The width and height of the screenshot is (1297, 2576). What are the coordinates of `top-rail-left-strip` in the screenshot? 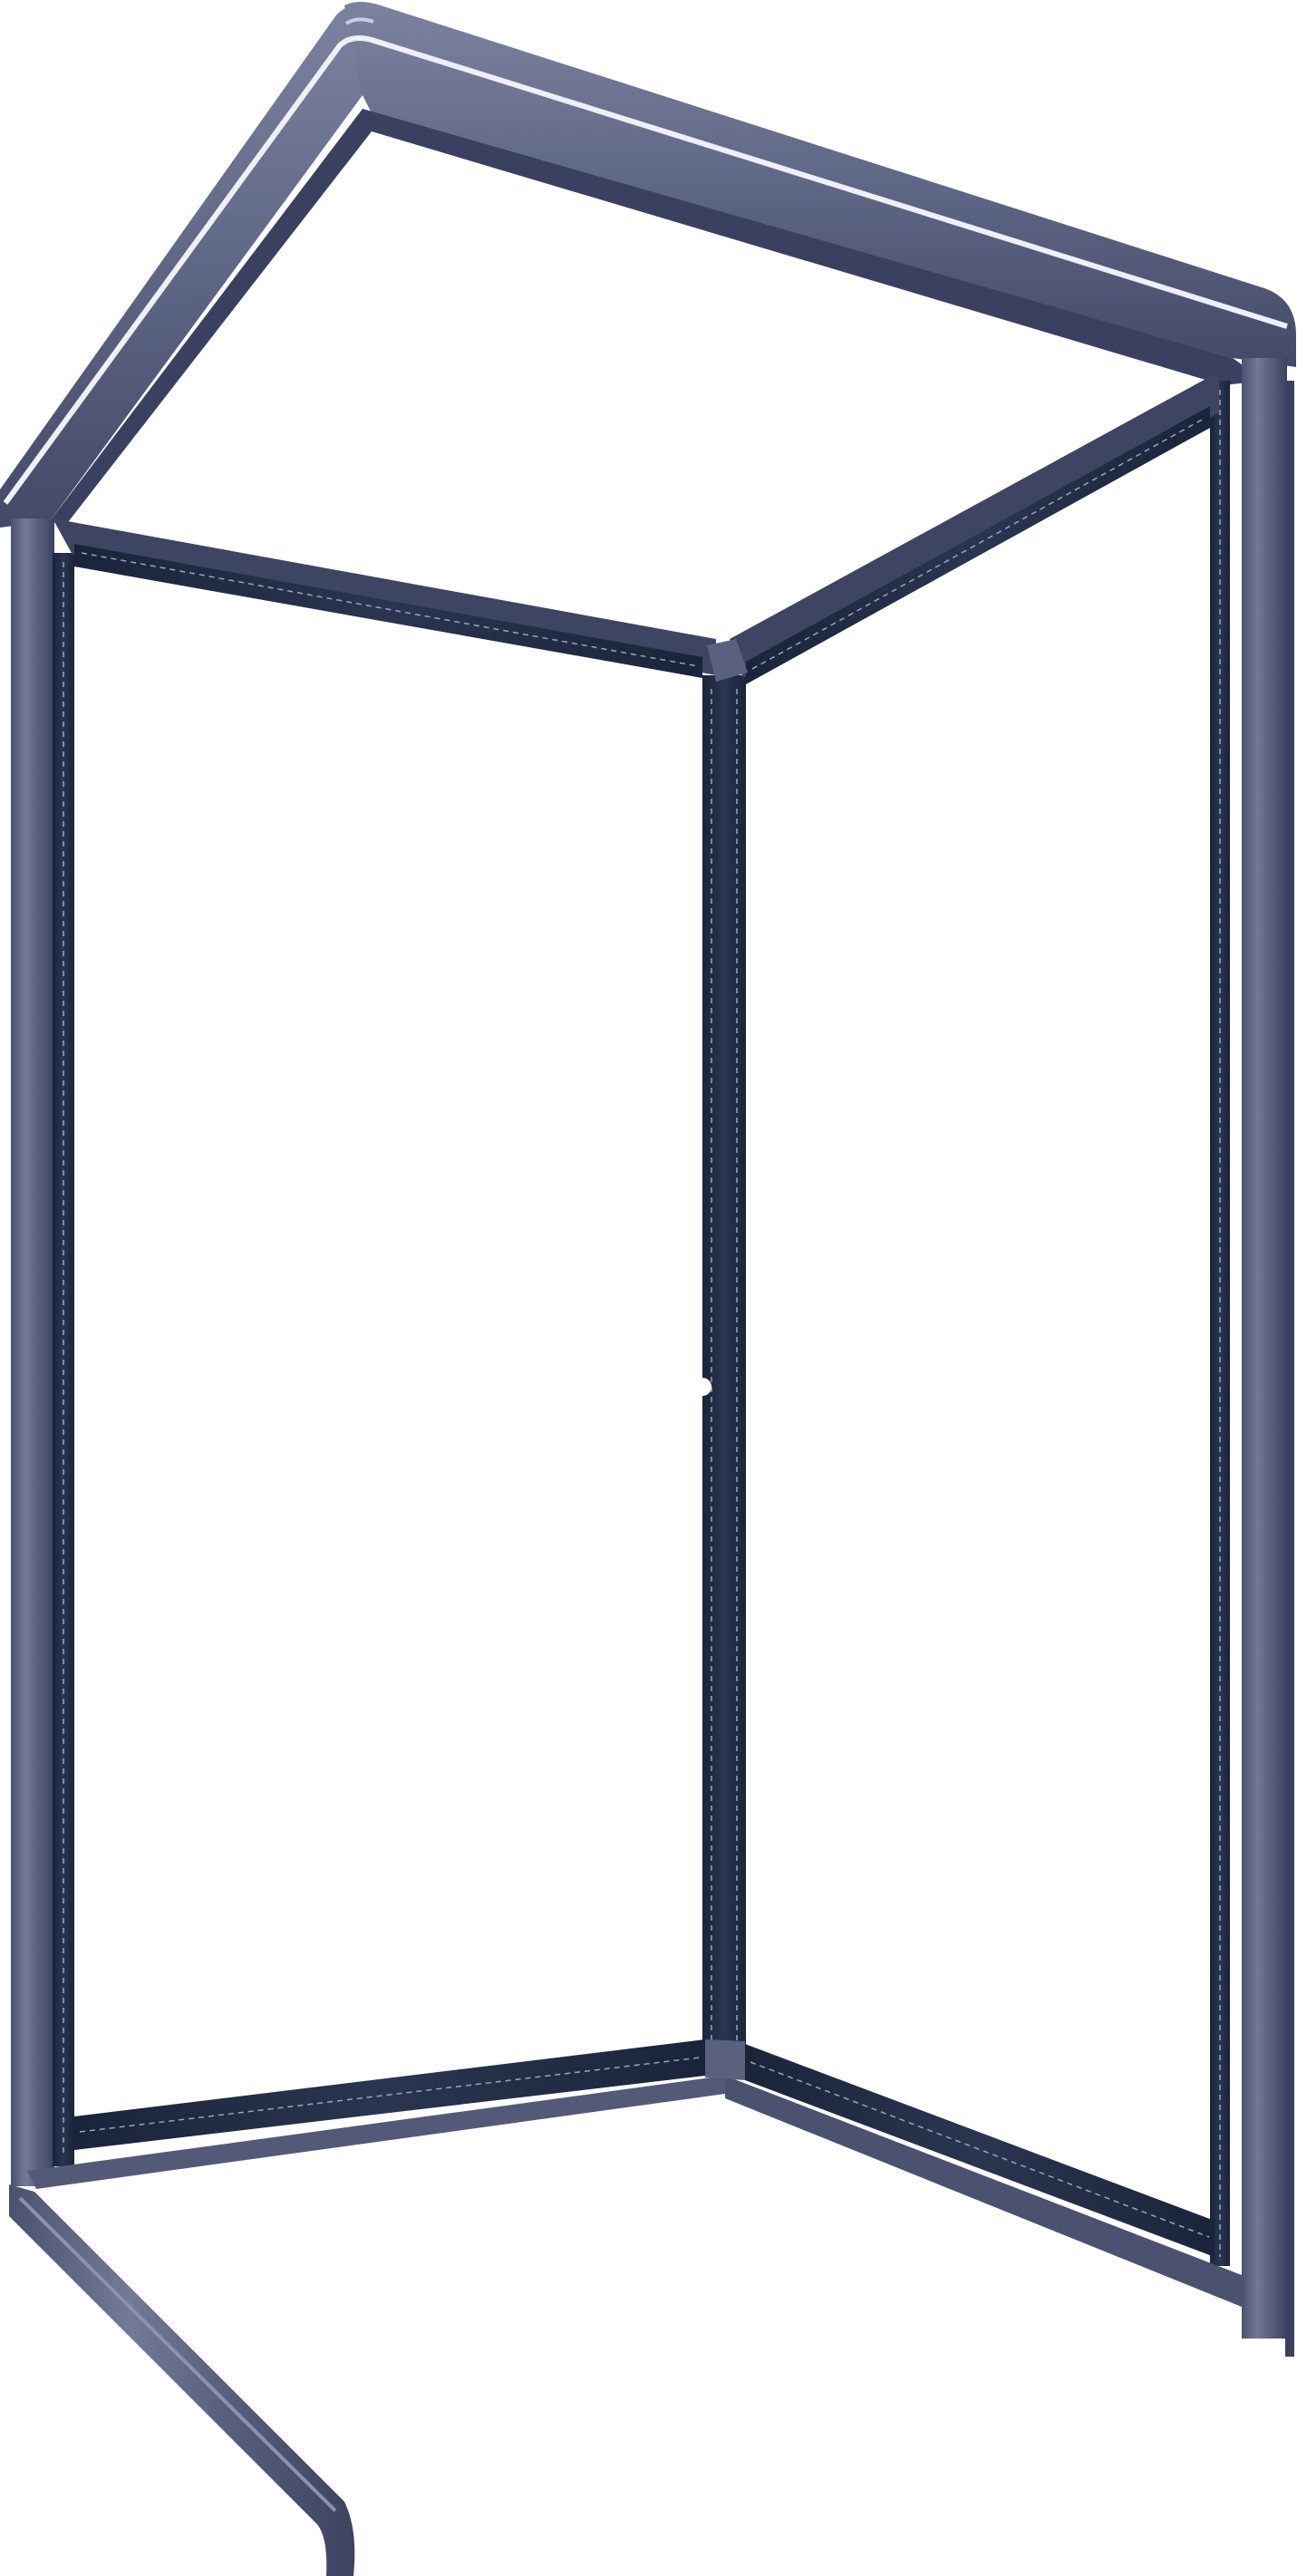 It's located at (388, 611).